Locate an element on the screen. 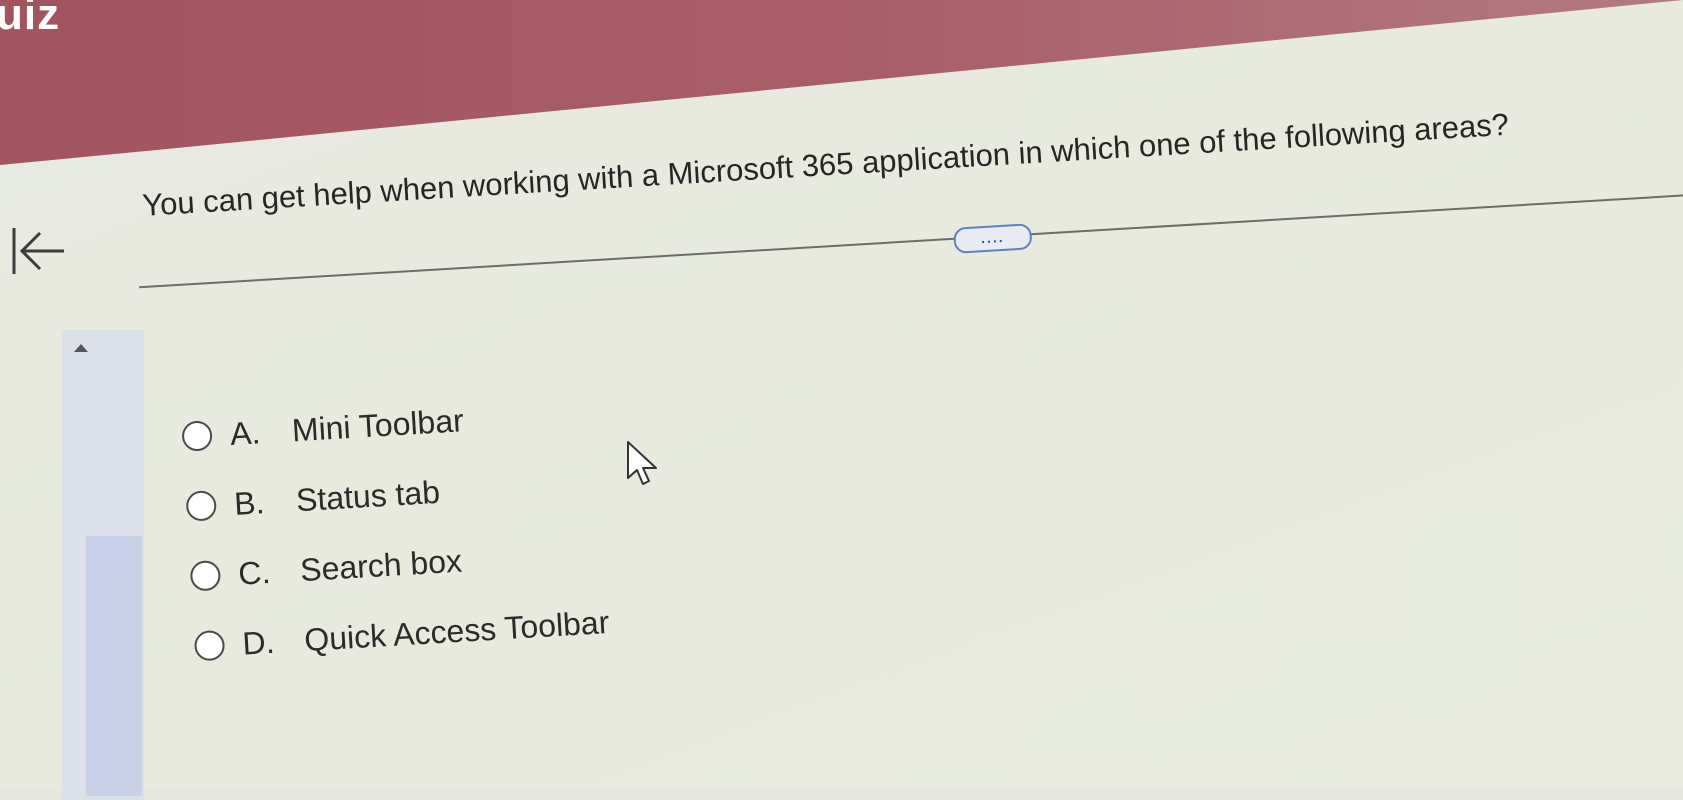 This screenshot has height=800, width=1683. option-label: Status tab is located at coordinates (367, 495).